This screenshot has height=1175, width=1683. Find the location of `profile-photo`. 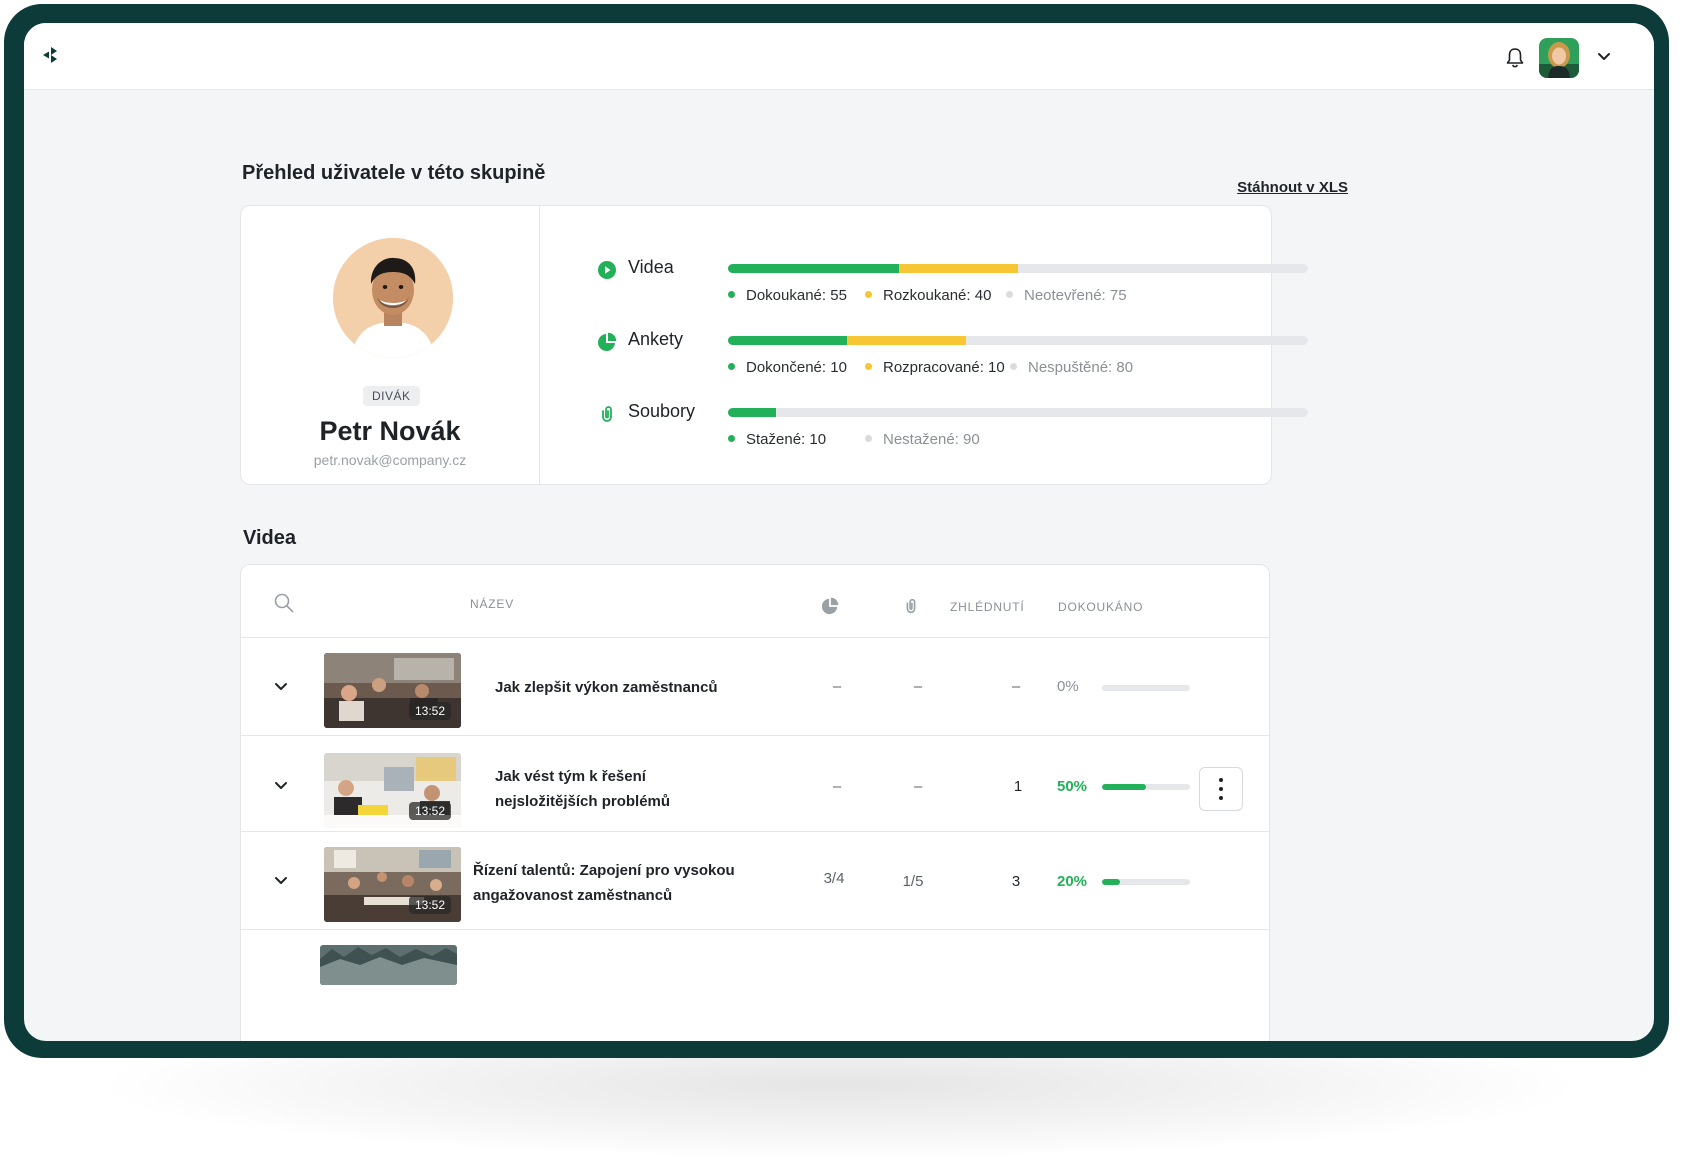

profile-photo is located at coordinates (393, 298).